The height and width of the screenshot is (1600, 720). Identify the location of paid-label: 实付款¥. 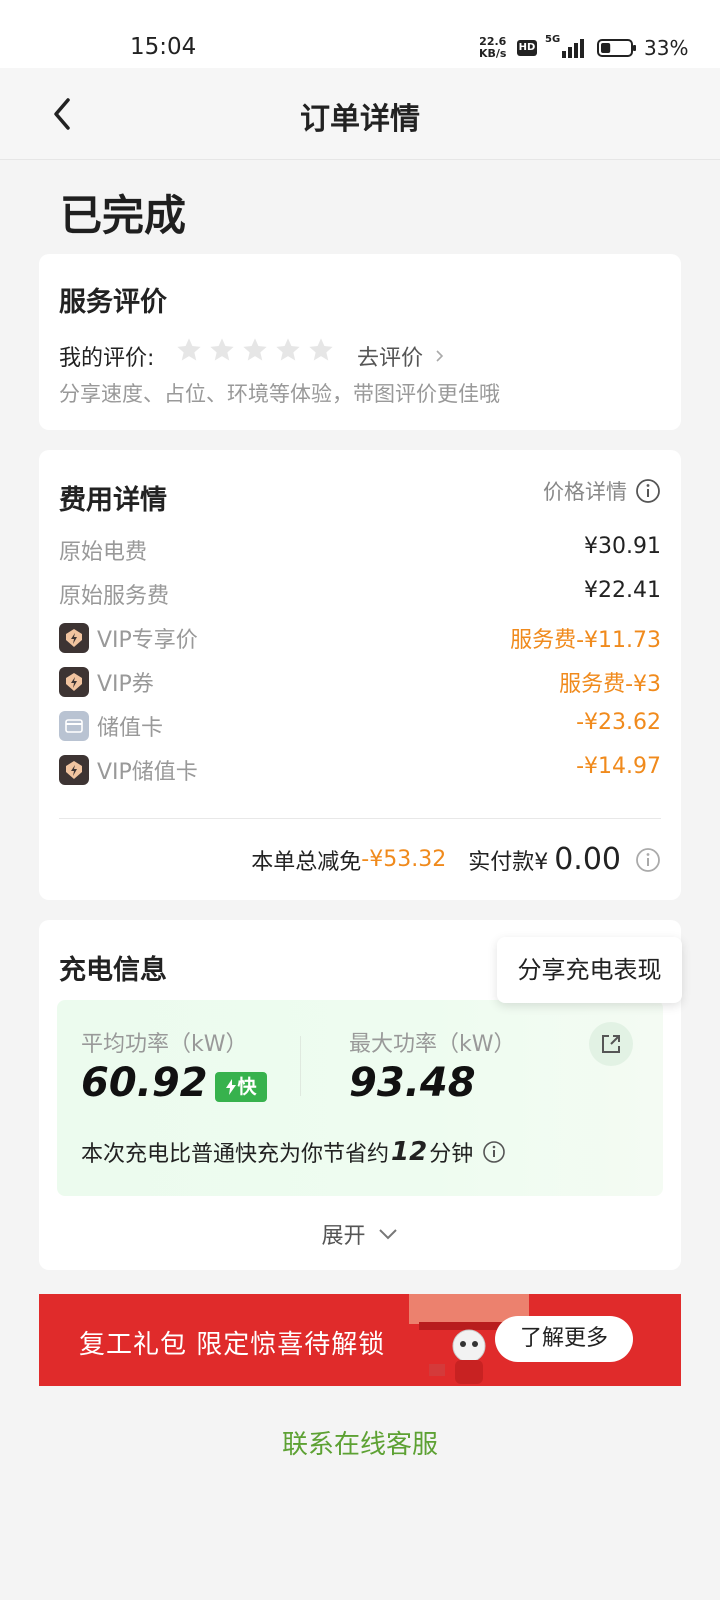
(508, 862).